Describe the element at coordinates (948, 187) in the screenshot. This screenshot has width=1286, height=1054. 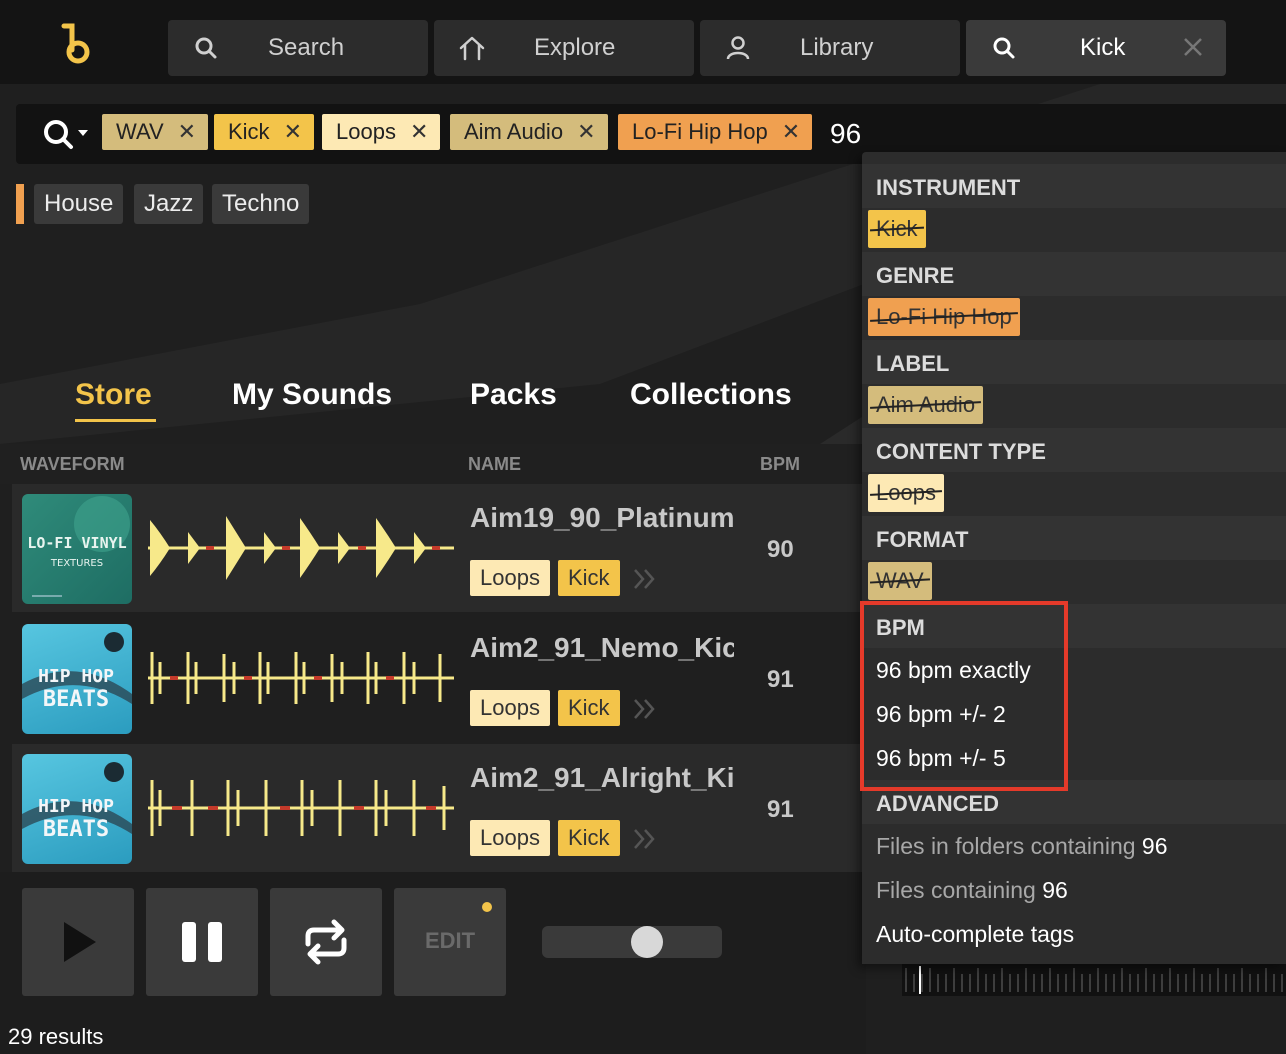
I see `section-title: INSTRUMENT` at that location.